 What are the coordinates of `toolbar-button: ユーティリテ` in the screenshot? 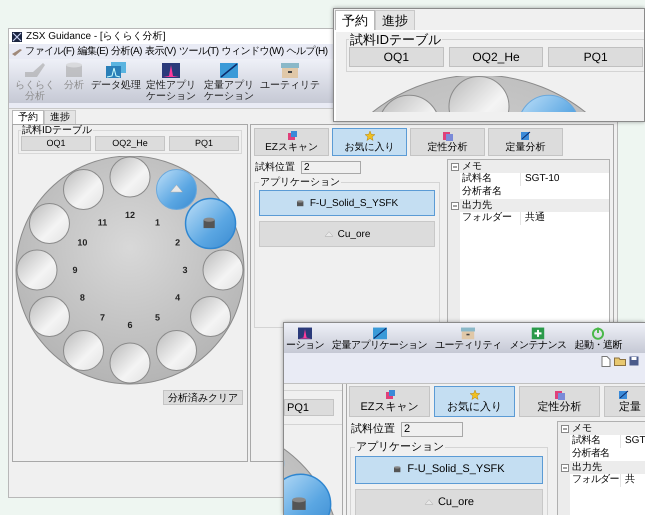 It's located at (290, 76).